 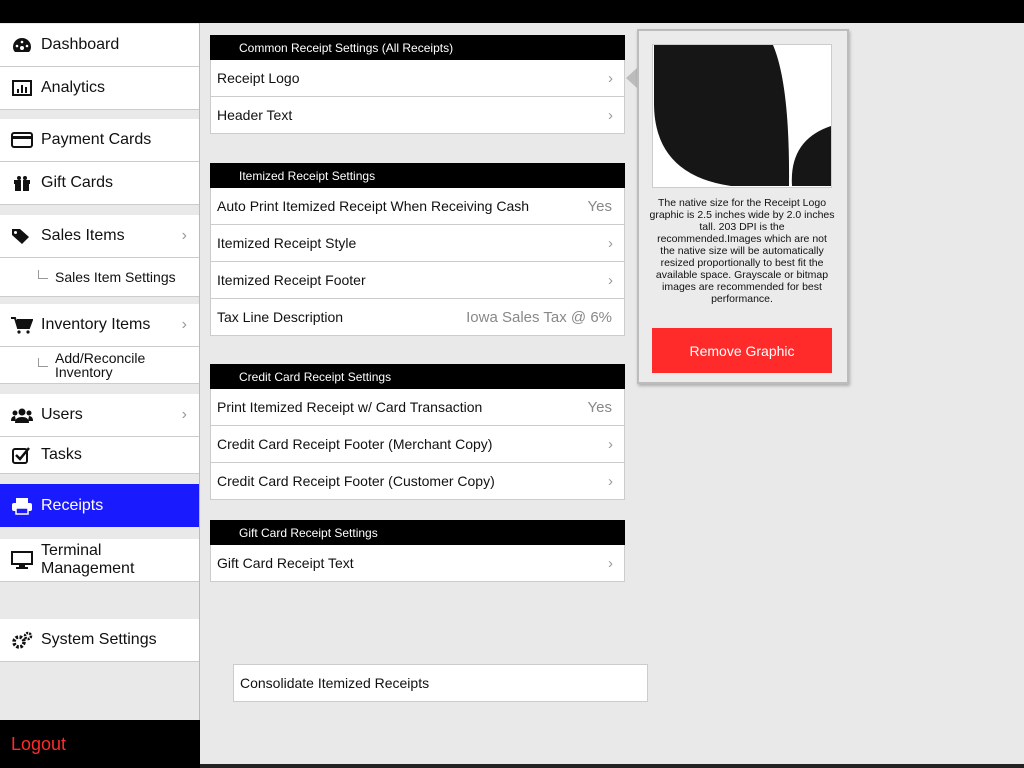 I want to click on row-gift-card-text: Gift Card Receipt Text ›, so click(x=417, y=563).